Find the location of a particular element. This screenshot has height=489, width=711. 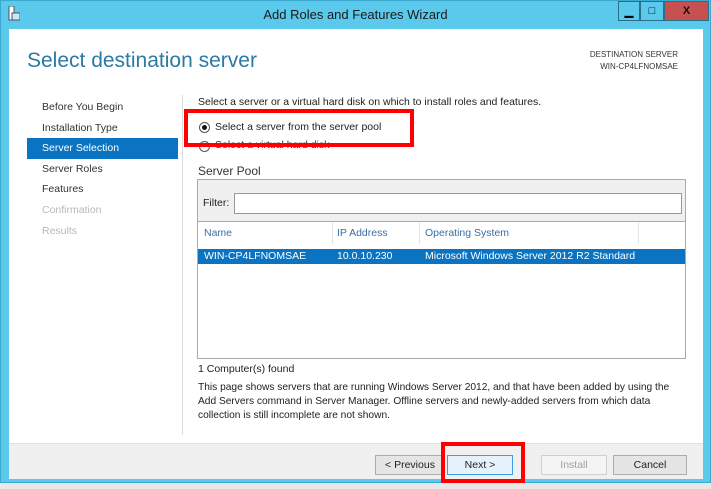

window-title: Add Roles and Features Wizard is located at coordinates (355, 14).